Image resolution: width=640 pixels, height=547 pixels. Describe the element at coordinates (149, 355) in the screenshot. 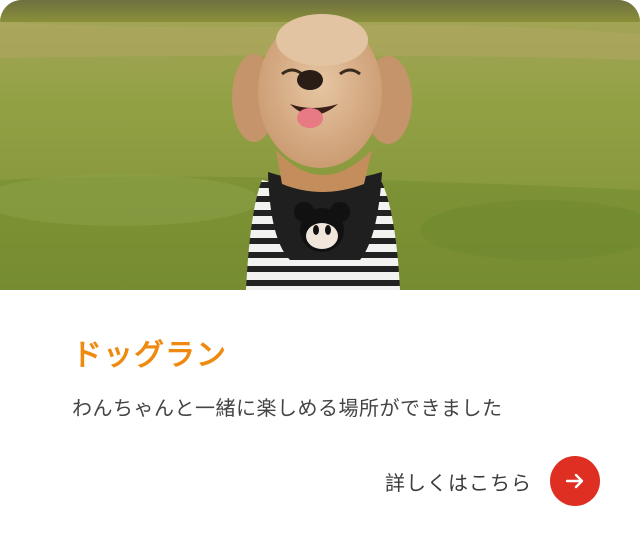

I see `card-title: ドッグラン` at that location.